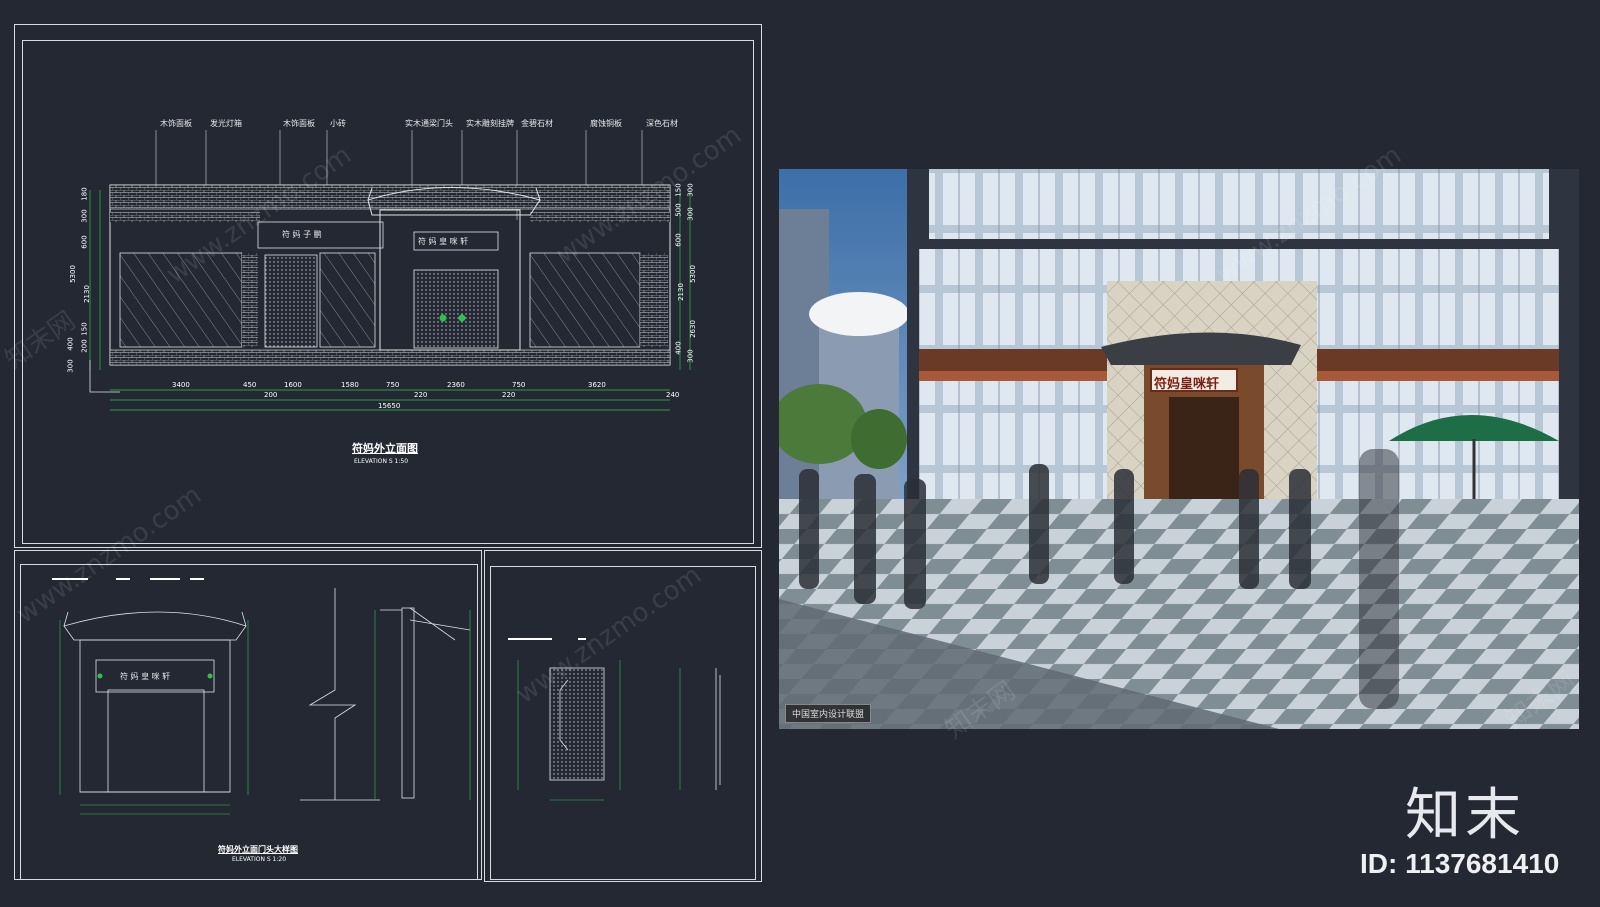  Describe the element at coordinates (259, 859) in the screenshot. I see `detail-subtitle: ELEVATION S 1:20` at that location.